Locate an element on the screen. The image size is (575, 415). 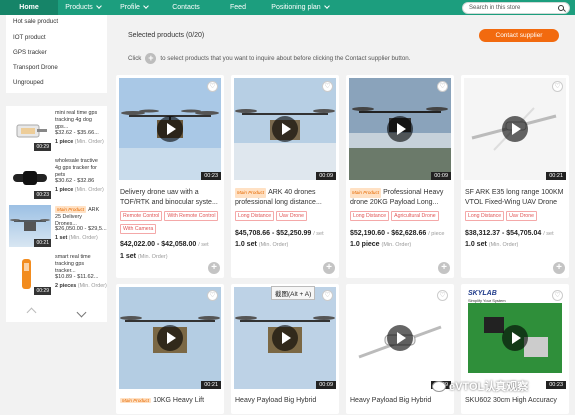
category-item: Transport Drone is located at coordinates (35, 67).